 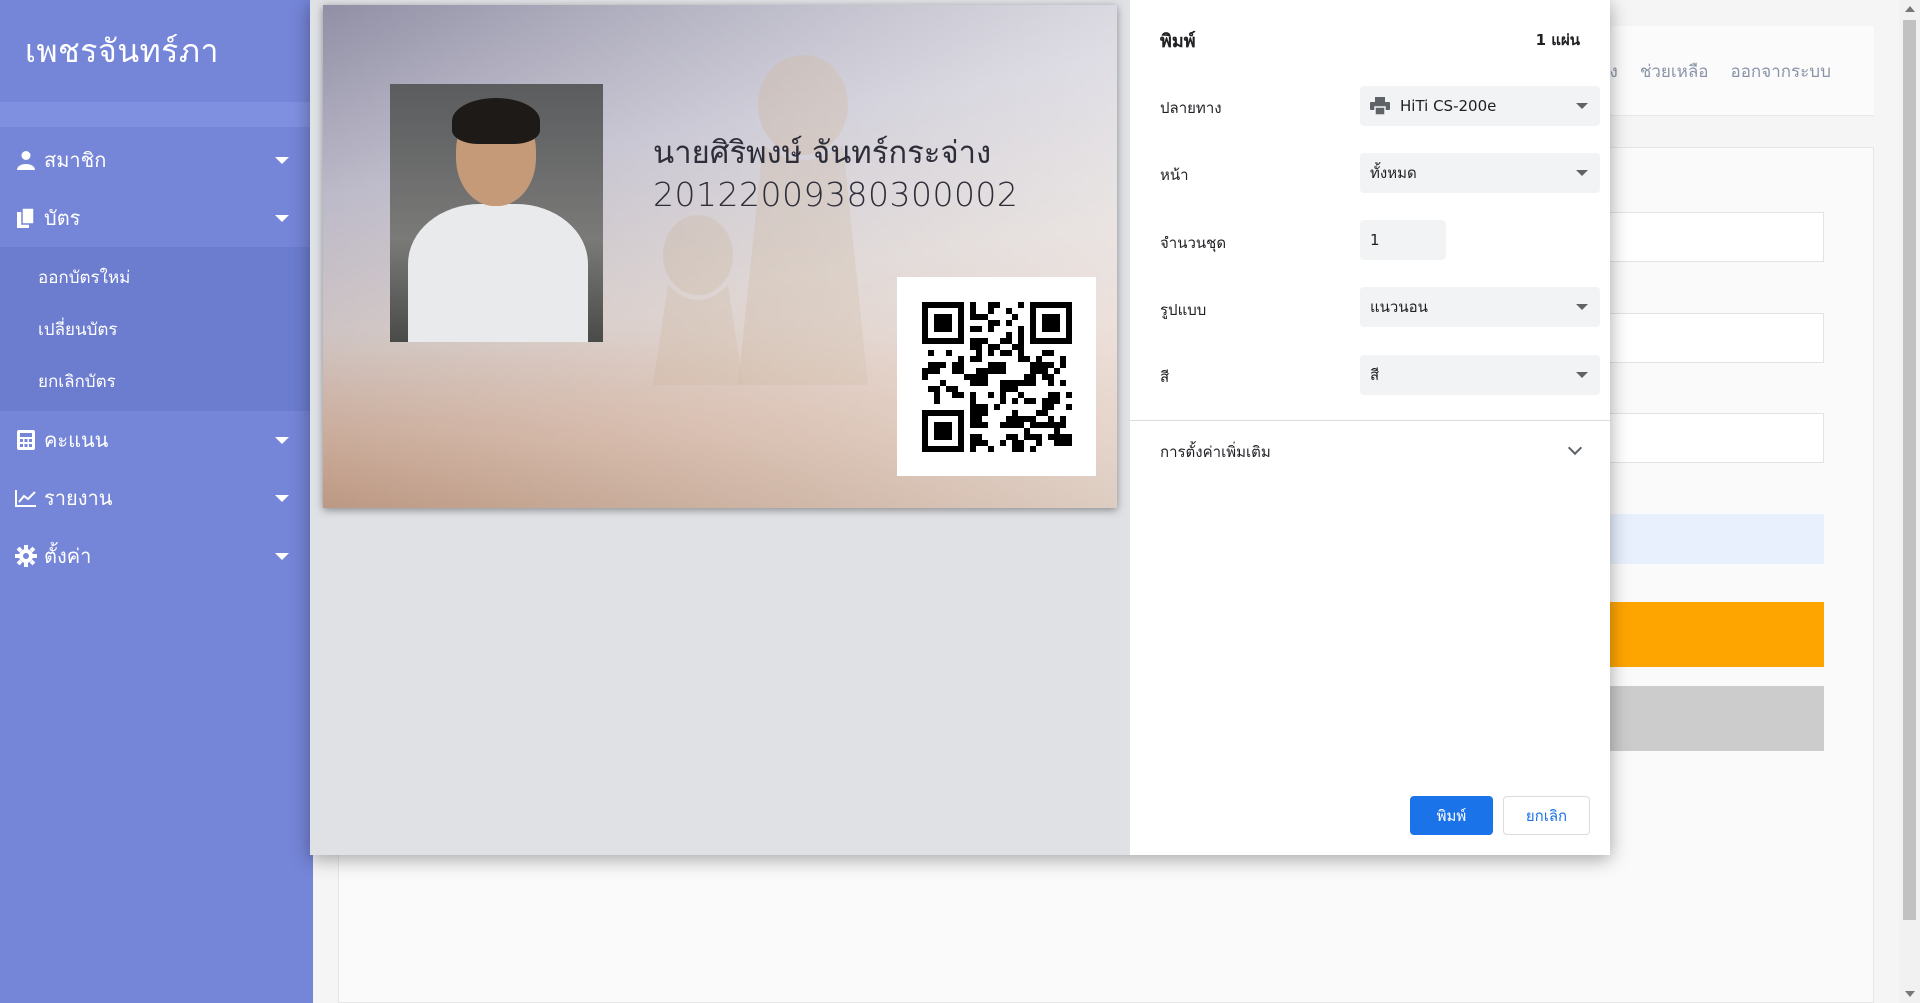 I want to click on background-nav-links: จ้าง ช่วยเหลือ ออกจากระบบ, so click(x=1710, y=71).